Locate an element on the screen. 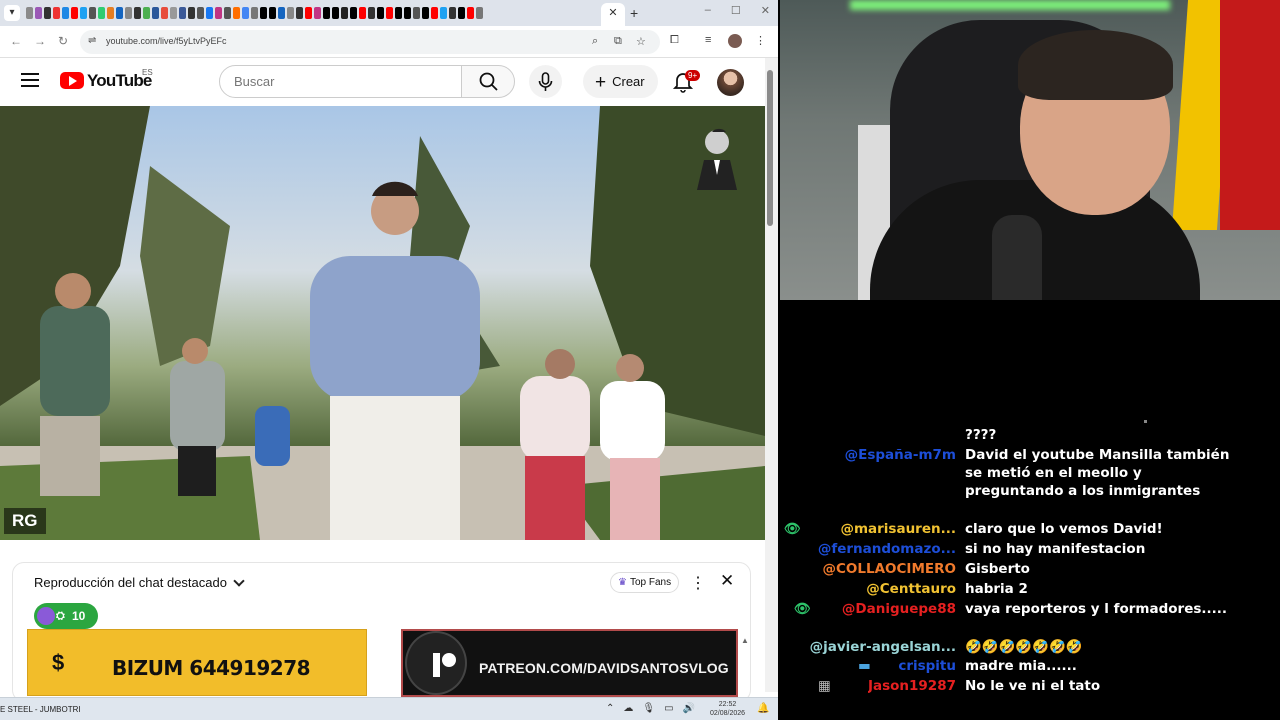  media-icon: ≡ is located at coordinates (708, 40).